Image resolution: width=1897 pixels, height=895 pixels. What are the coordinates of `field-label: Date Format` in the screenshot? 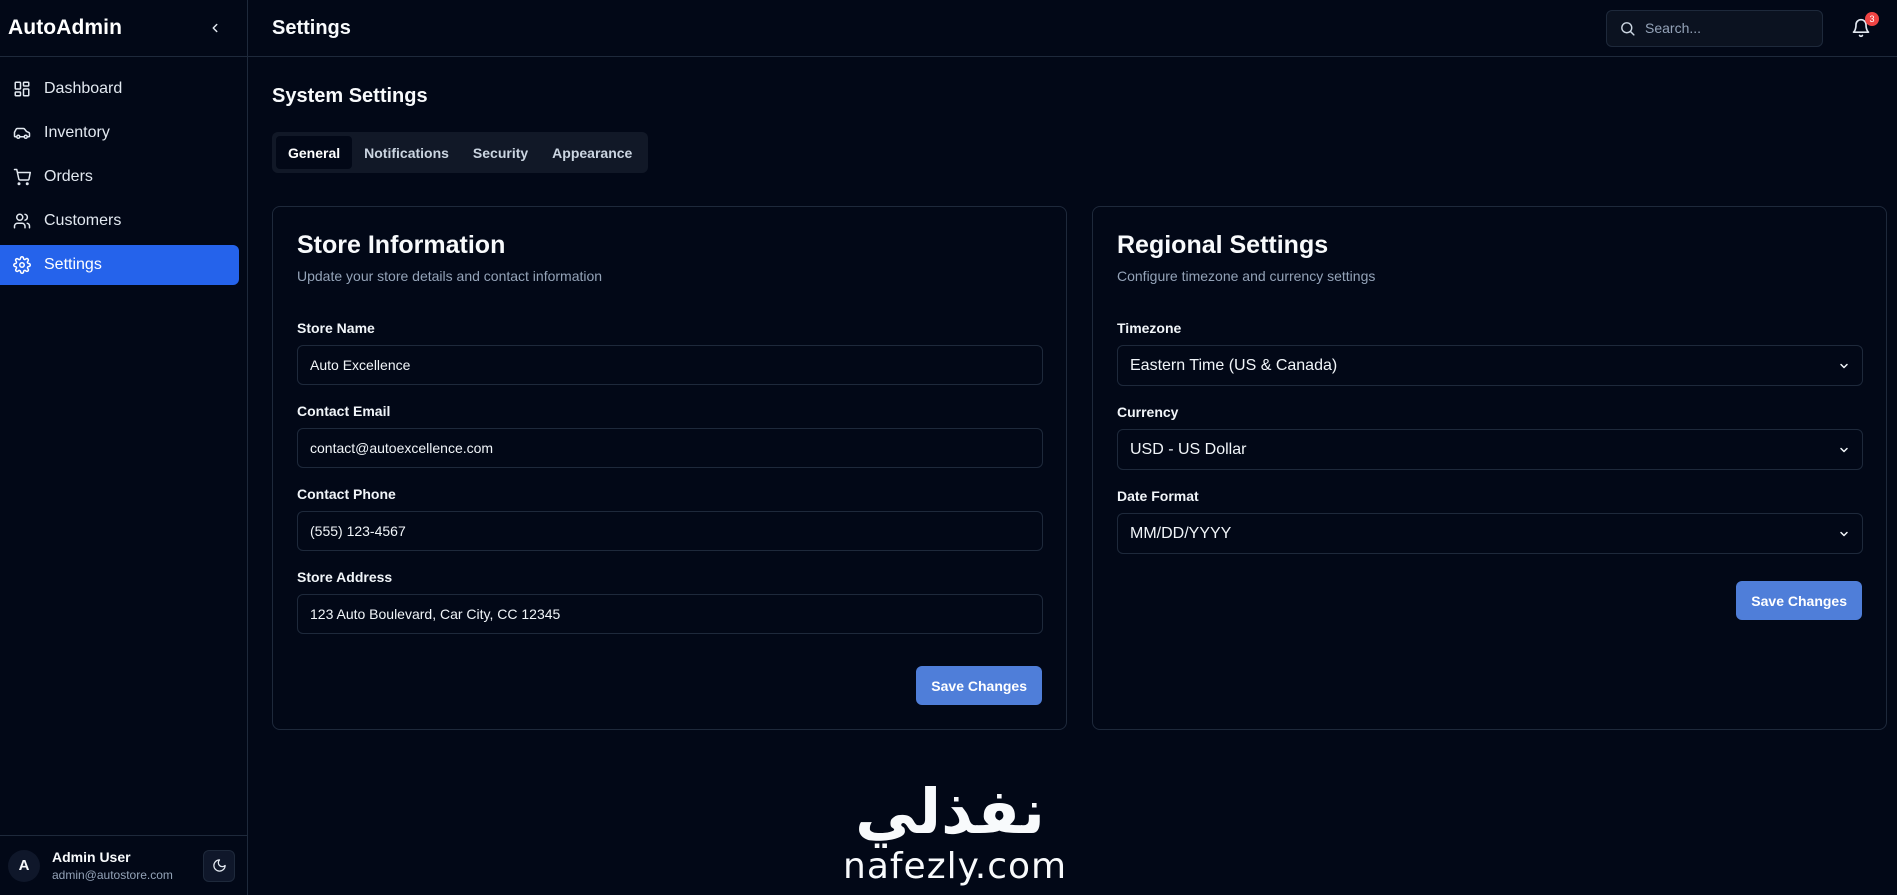 It's located at (1158, 496).